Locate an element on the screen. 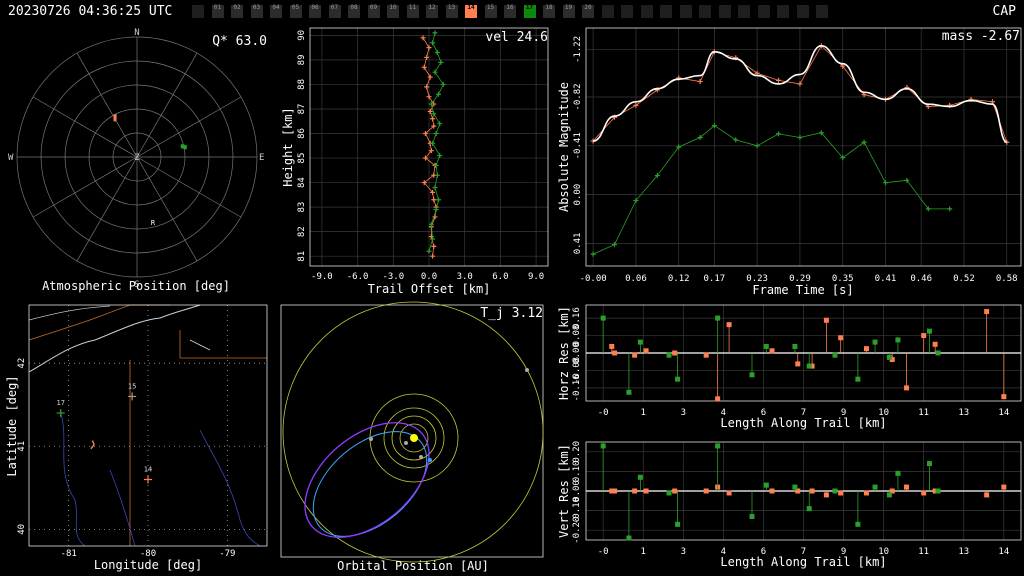 The height and width of the screenshot is (576, 1024). x-tick-label: 0.52 is located at coordinates (964, 279).